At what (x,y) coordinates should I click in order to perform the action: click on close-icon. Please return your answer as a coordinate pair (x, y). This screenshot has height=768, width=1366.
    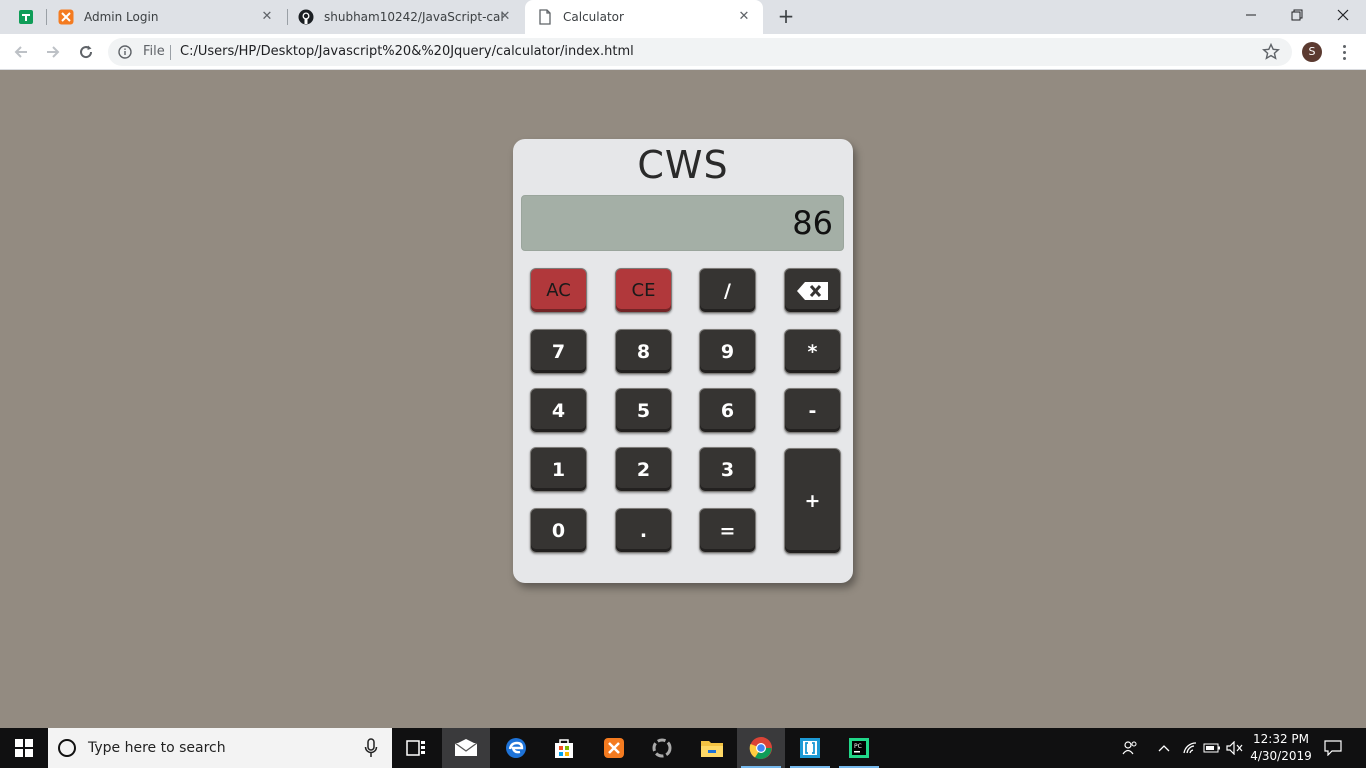
    Looking at the image, I should click on (1343, 15).